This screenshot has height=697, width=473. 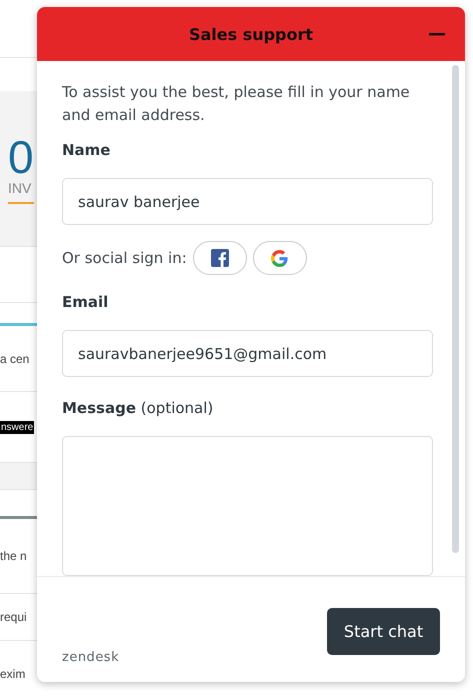 What do you see at coordinates (91, 657) in the screenshot?
I see `brand-logo: zendesk` at bounding box center [91, 657].